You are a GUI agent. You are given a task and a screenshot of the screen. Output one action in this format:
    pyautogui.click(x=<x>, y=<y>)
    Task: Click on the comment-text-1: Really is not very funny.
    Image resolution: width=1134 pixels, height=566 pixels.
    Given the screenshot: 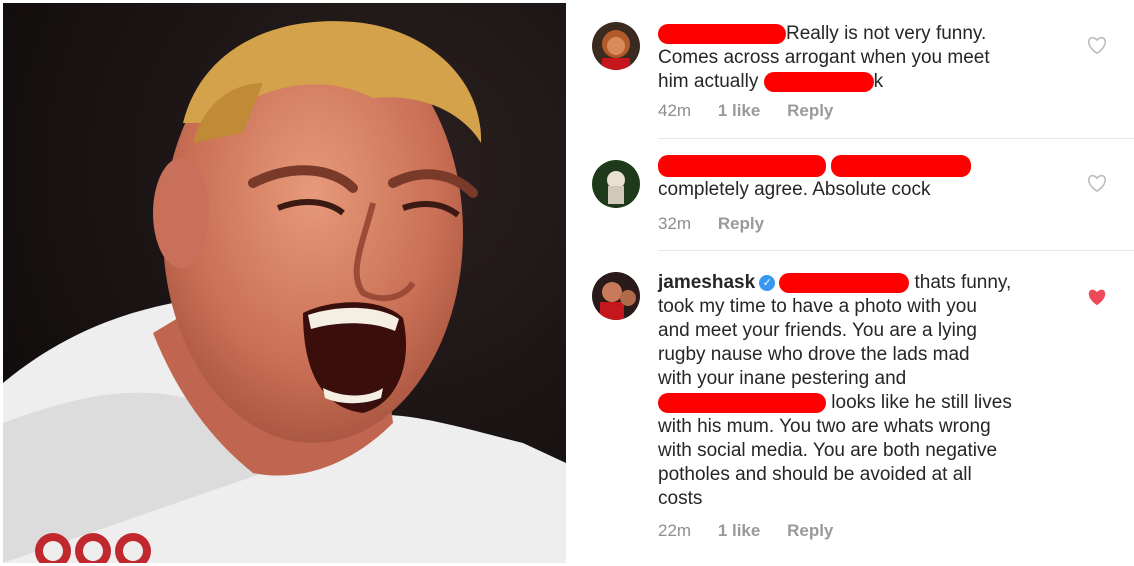 What is the action you would take?
    pyautogui.click(x=886, y=33)
    